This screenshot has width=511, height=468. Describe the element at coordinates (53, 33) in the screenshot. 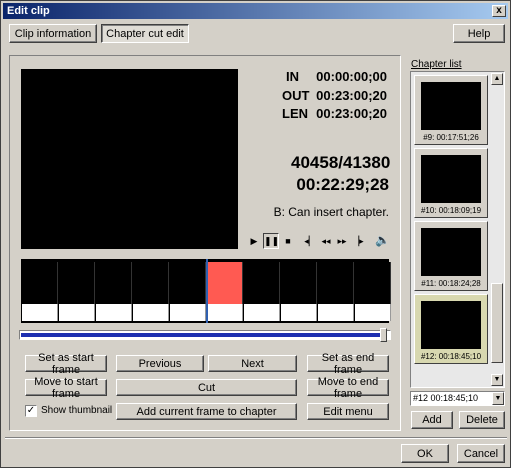

I see `tab-clip-information: Clip information` at that location.